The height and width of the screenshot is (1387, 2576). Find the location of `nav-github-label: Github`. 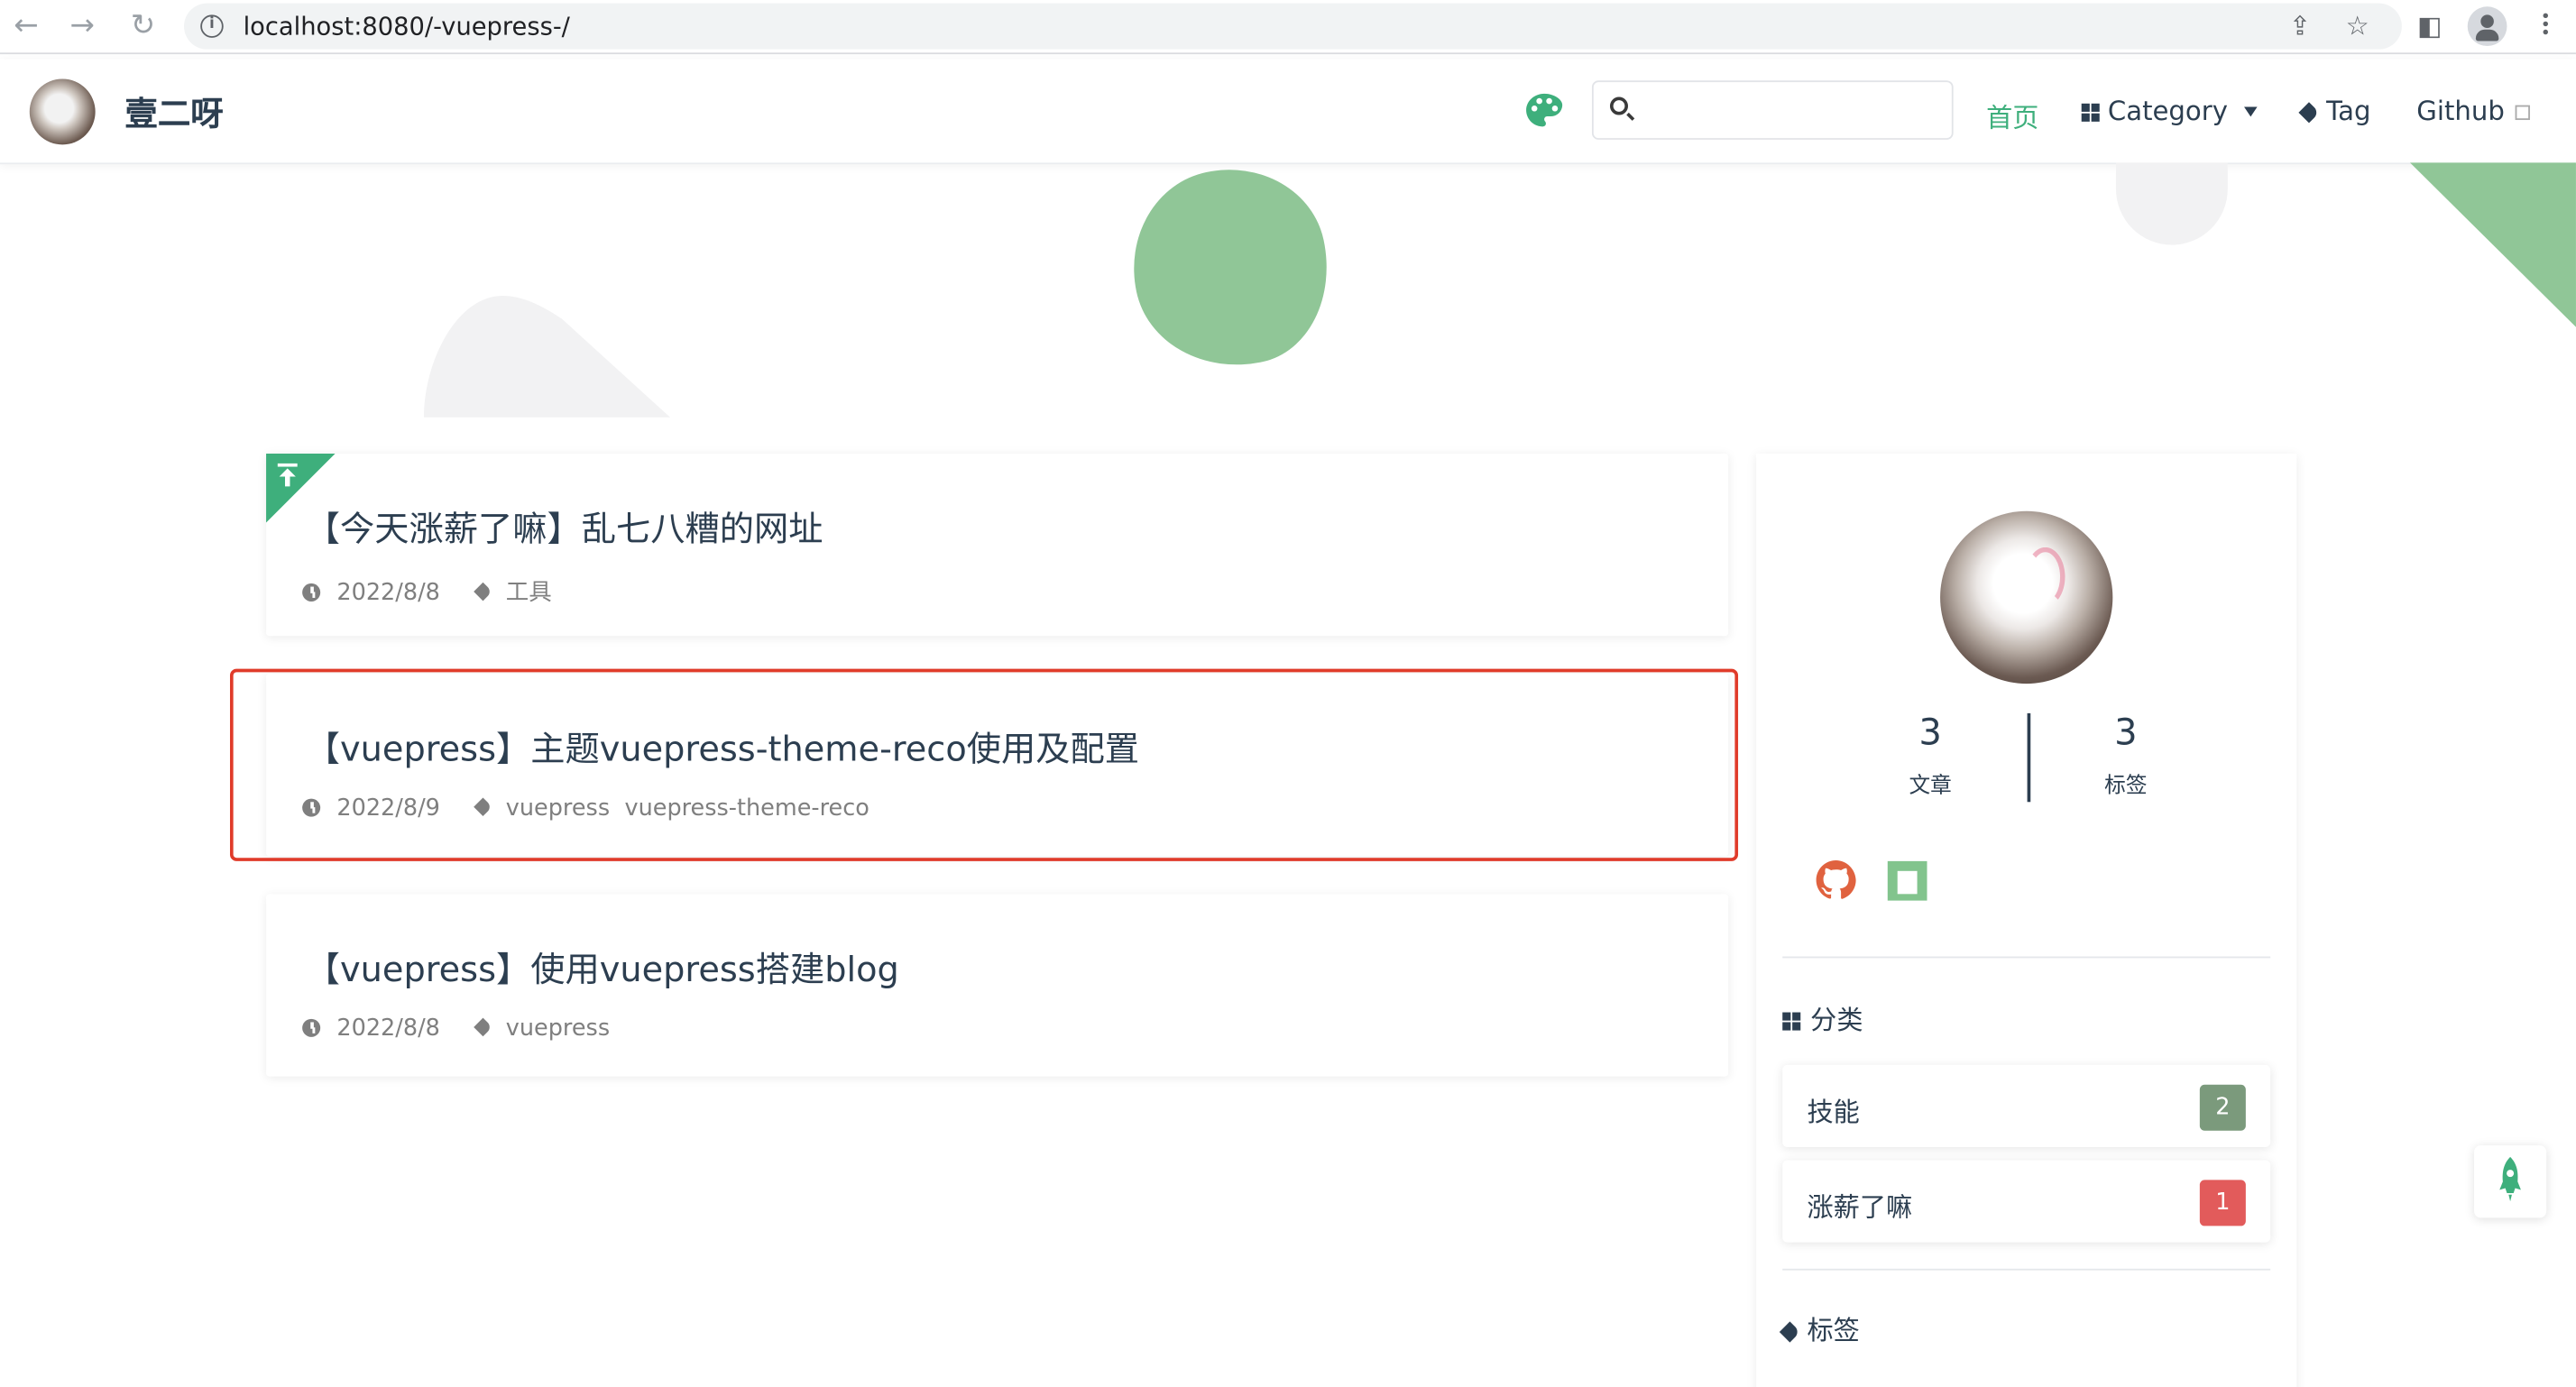

nav-github-label: Github is located at coordinates (2460, 111).